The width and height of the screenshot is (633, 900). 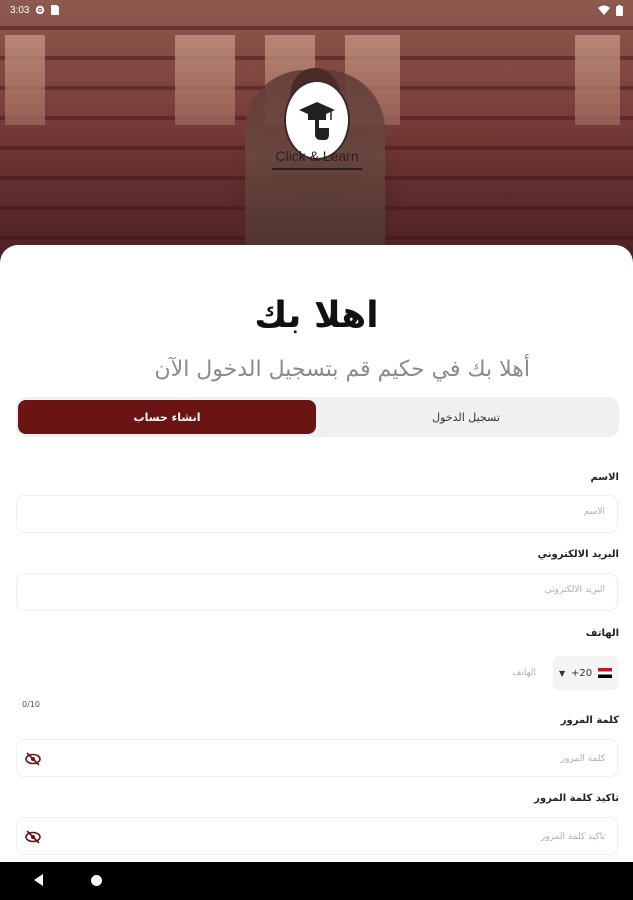 I want to click on app-logo: Click & Learn, so click(x=317, y=127).